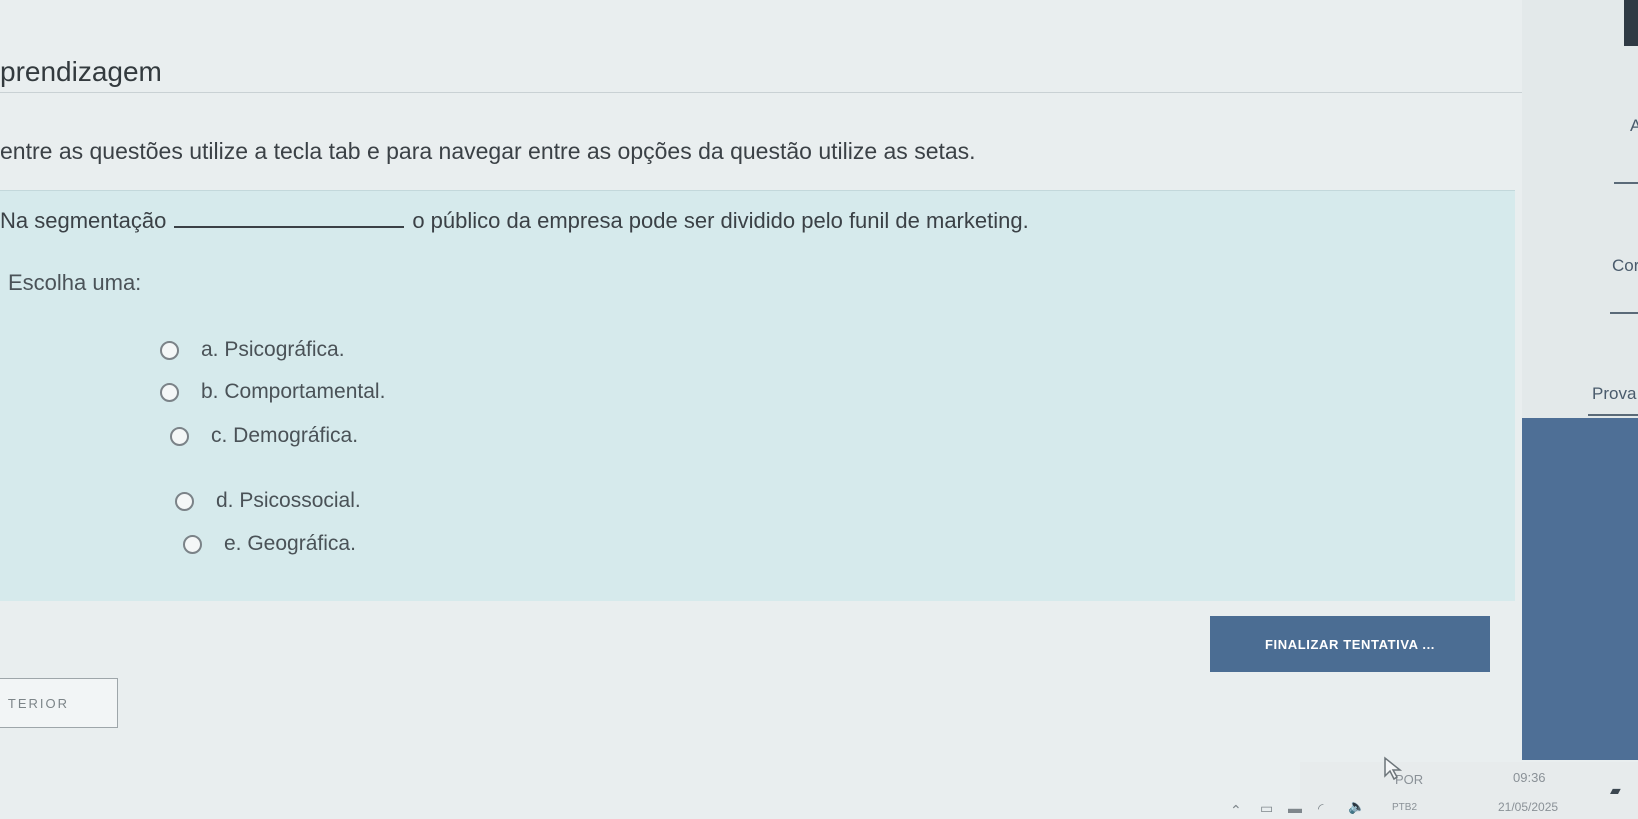 This screenshot has width=1638, height=819. Describe the element at coordinates (59, 703) in the screenshot. I see `previous-page-button: TERIOR` at that location.